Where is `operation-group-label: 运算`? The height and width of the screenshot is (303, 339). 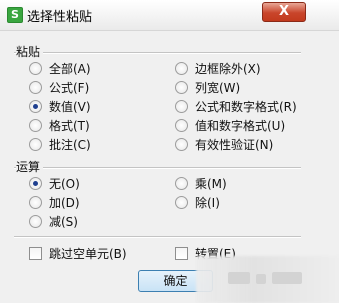 operation-group-label: 运算 is located at coordinates (30, 166).